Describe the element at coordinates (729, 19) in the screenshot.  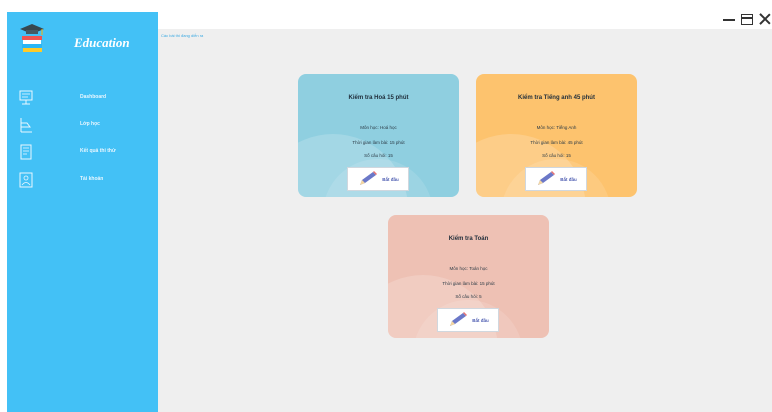
I see `minimize-icon` at that location.